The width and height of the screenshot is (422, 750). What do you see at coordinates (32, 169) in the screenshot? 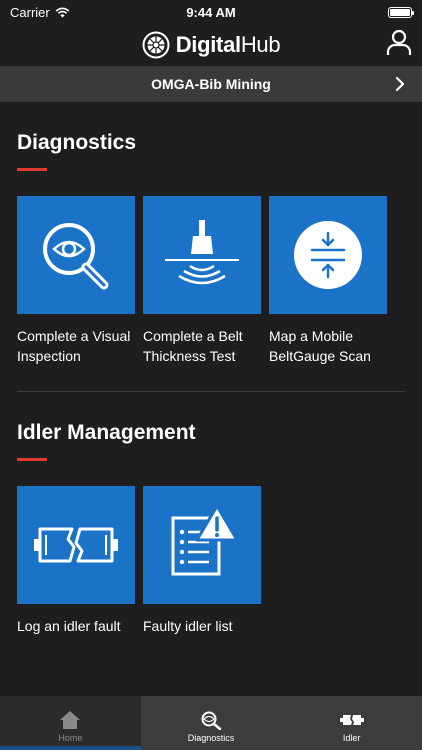
I see `diagnostics-title-underline` at bounding box center [32, 169].